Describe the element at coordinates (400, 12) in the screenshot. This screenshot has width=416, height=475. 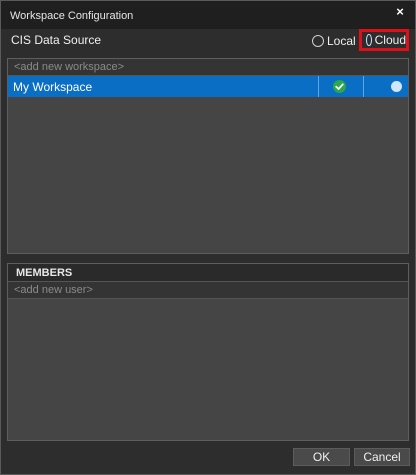
I see `close-icon: ×` at that location.